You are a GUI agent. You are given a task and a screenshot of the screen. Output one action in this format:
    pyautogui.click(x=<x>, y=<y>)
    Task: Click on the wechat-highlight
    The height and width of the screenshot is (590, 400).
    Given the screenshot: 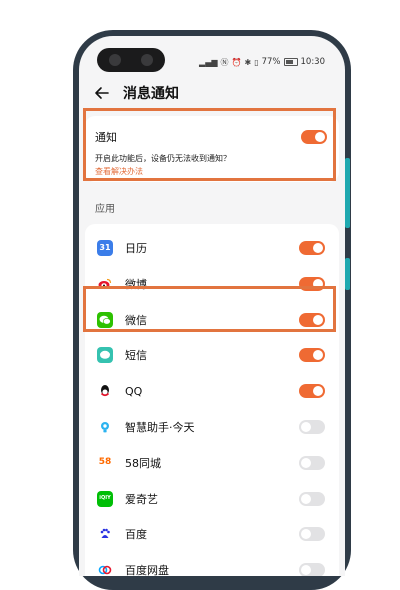 What is the action you would take?
    pyautogui.click(x=209, y=309)
    